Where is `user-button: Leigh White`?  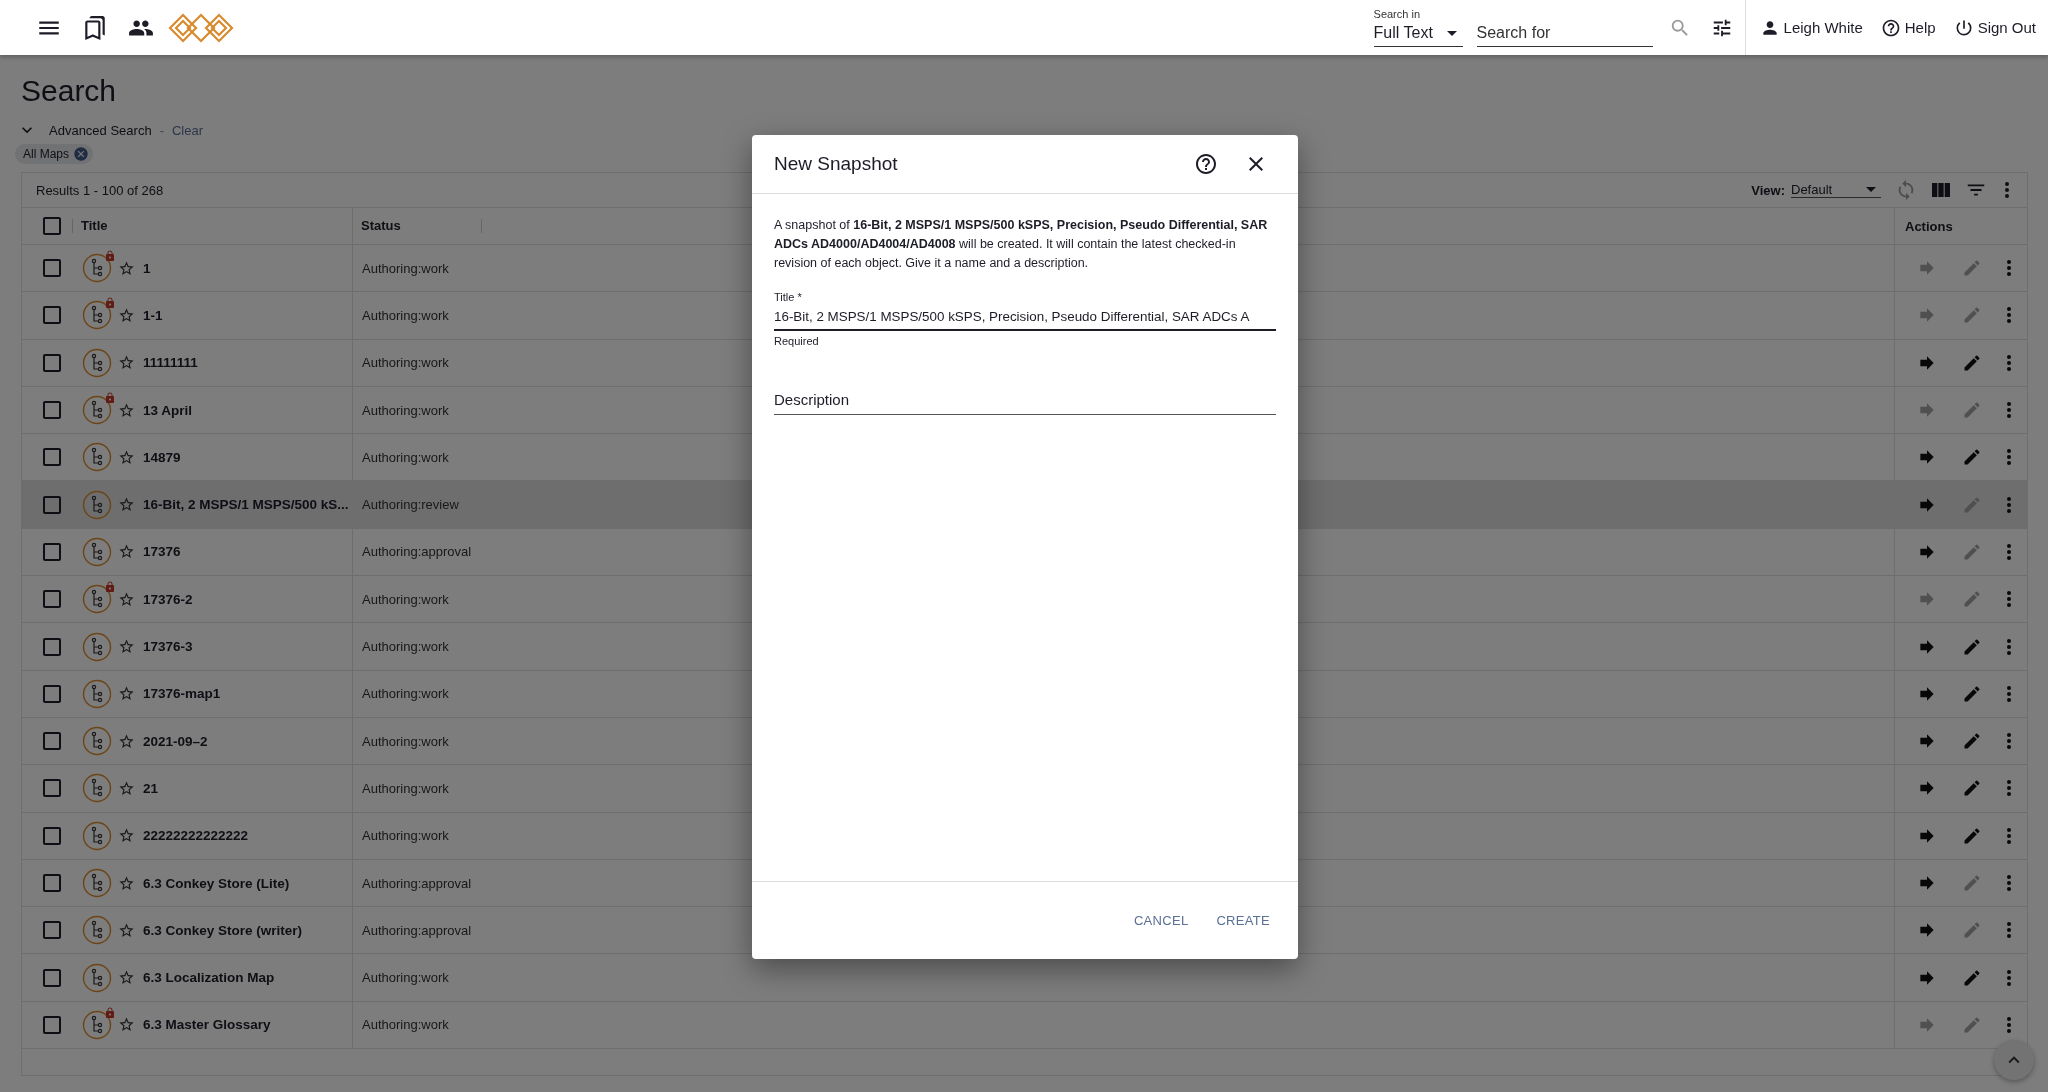
user-button: Leigh White is located at coordinates (1811, 27).